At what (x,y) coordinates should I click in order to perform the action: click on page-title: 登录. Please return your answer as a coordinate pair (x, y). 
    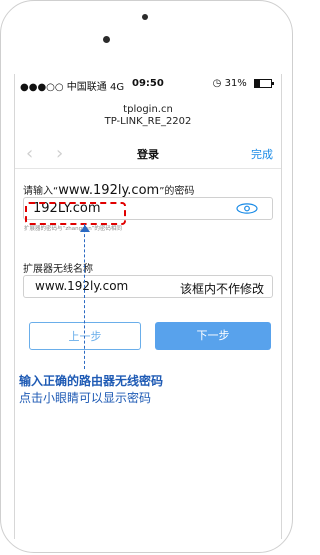
    Looking at the image, I should click on (148, 154).